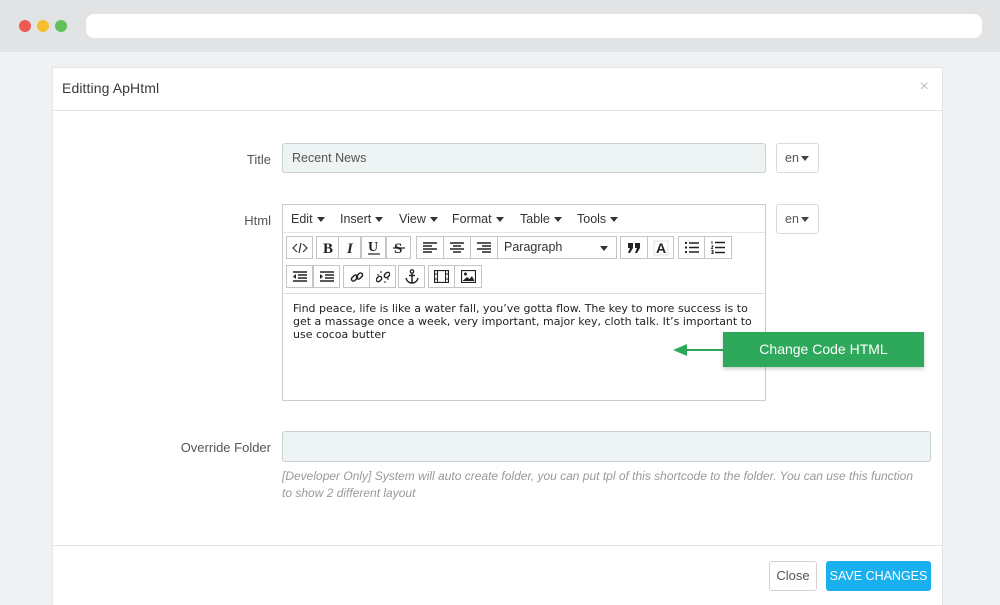 The width and height of the screenshot is (1000, 605). I want to click on blockquote-button, so click(634, 247).